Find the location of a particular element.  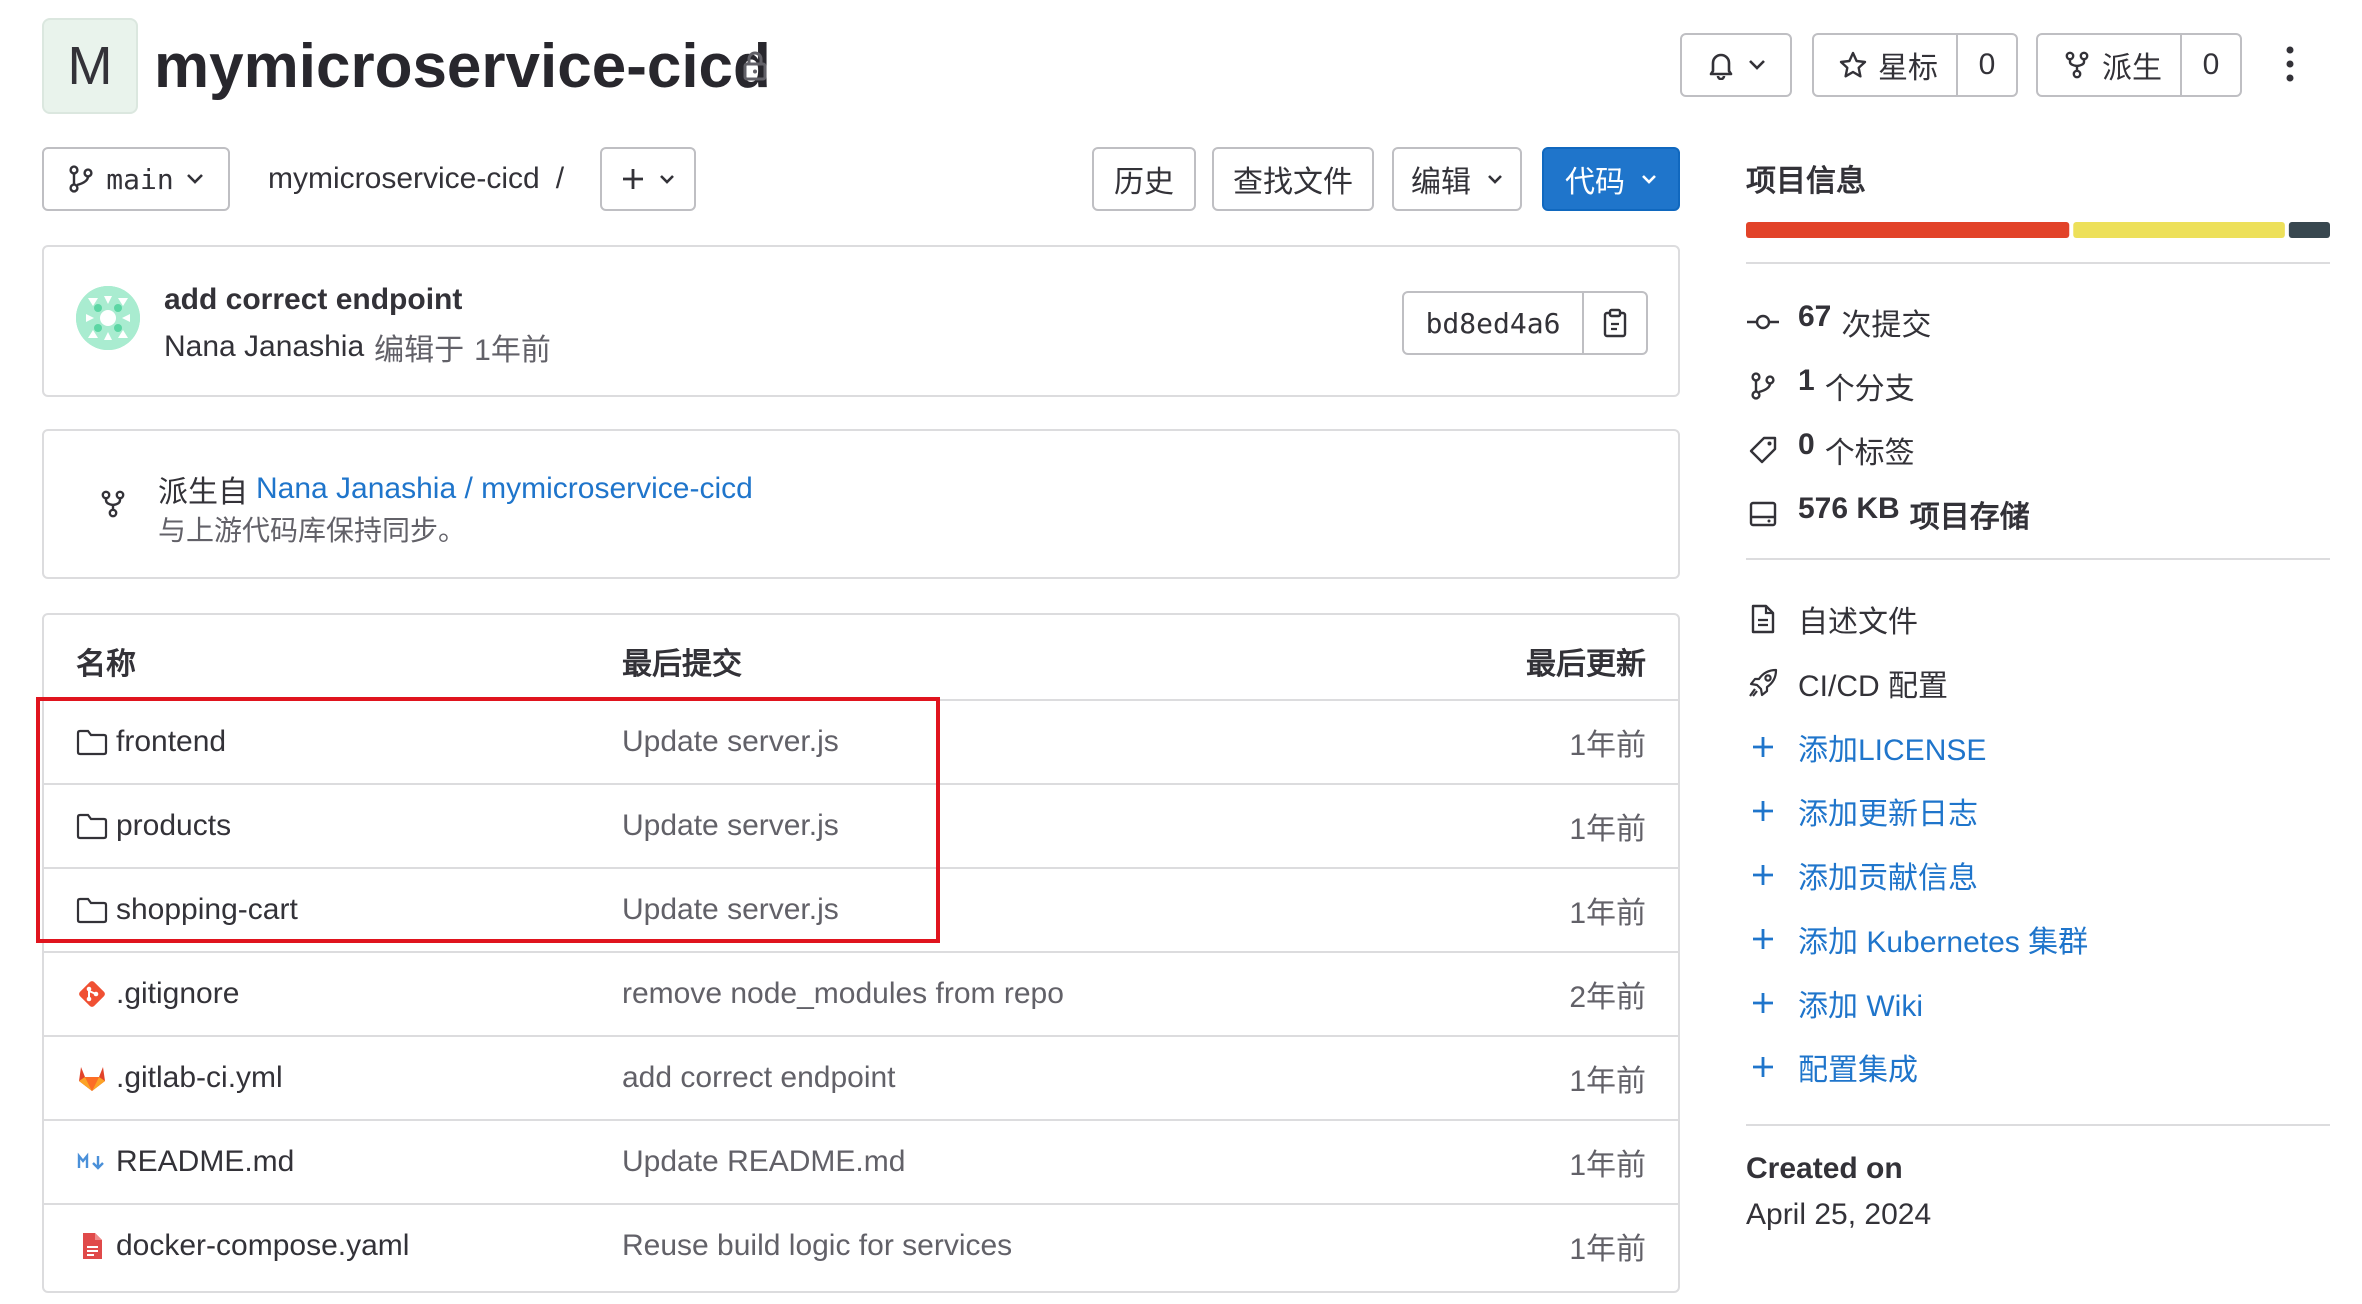

branch-selector: main is located at coordinates (136, 179).